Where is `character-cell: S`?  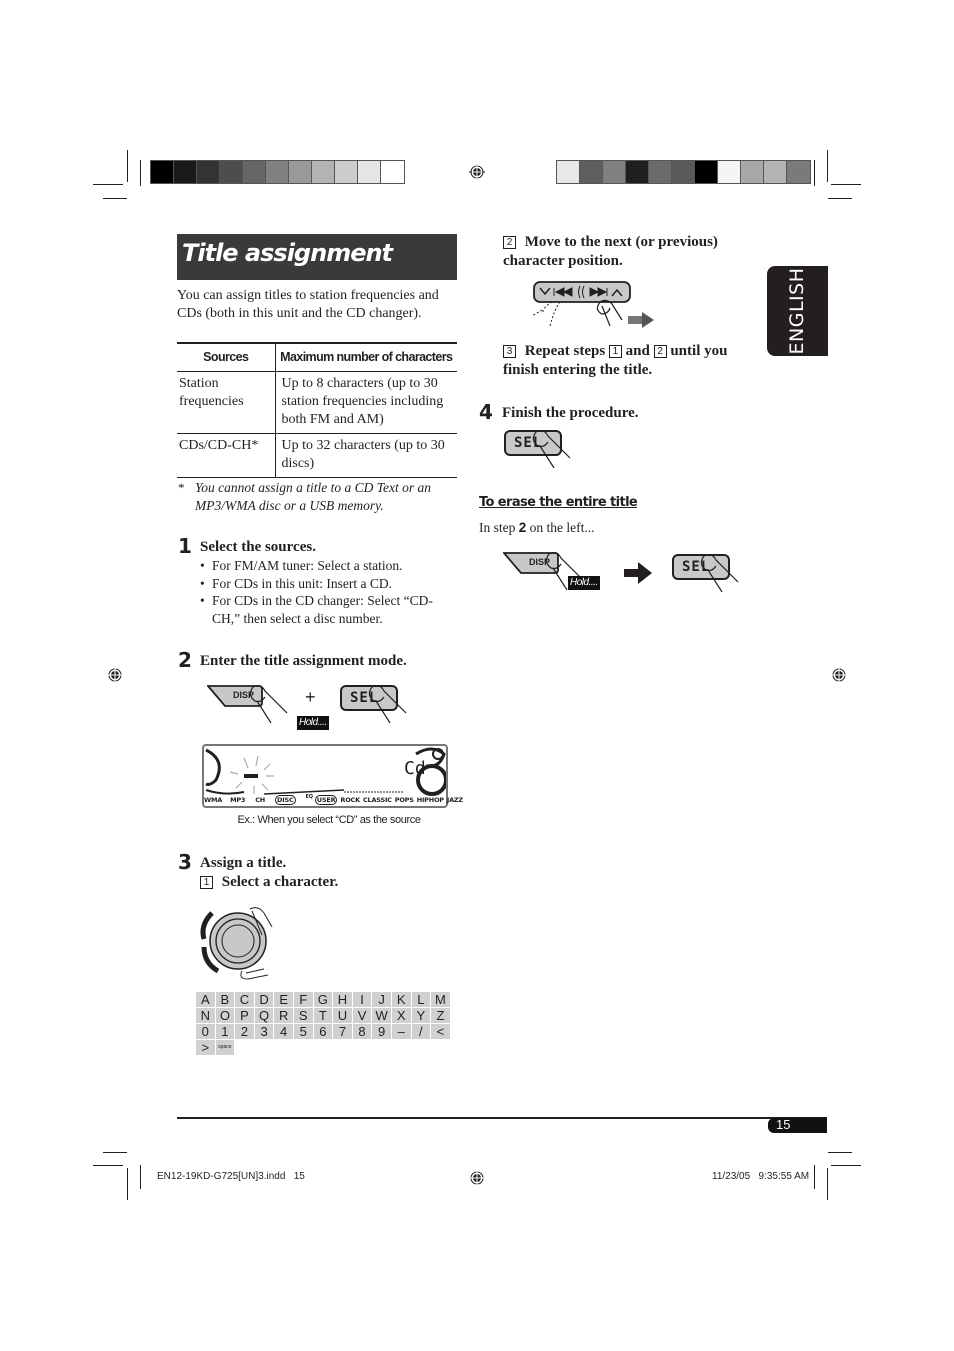 character-cell: S is located at coordinates (303, 1015).